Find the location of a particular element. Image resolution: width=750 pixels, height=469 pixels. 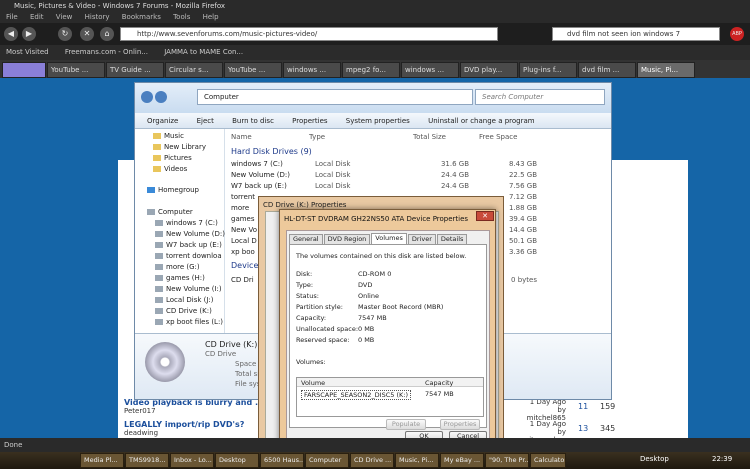

clock: 22:39 is located at coordinates (722, 459).